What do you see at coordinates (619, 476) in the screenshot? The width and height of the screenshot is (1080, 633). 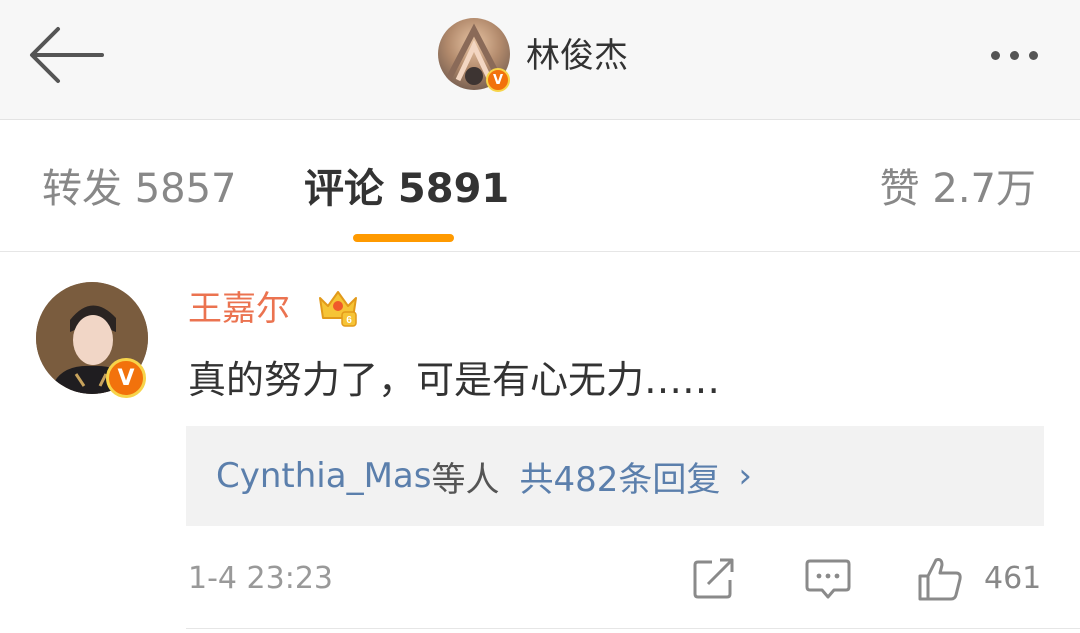 I see `reply-count-link: 共482条回复` at bounding box center [619, 476].